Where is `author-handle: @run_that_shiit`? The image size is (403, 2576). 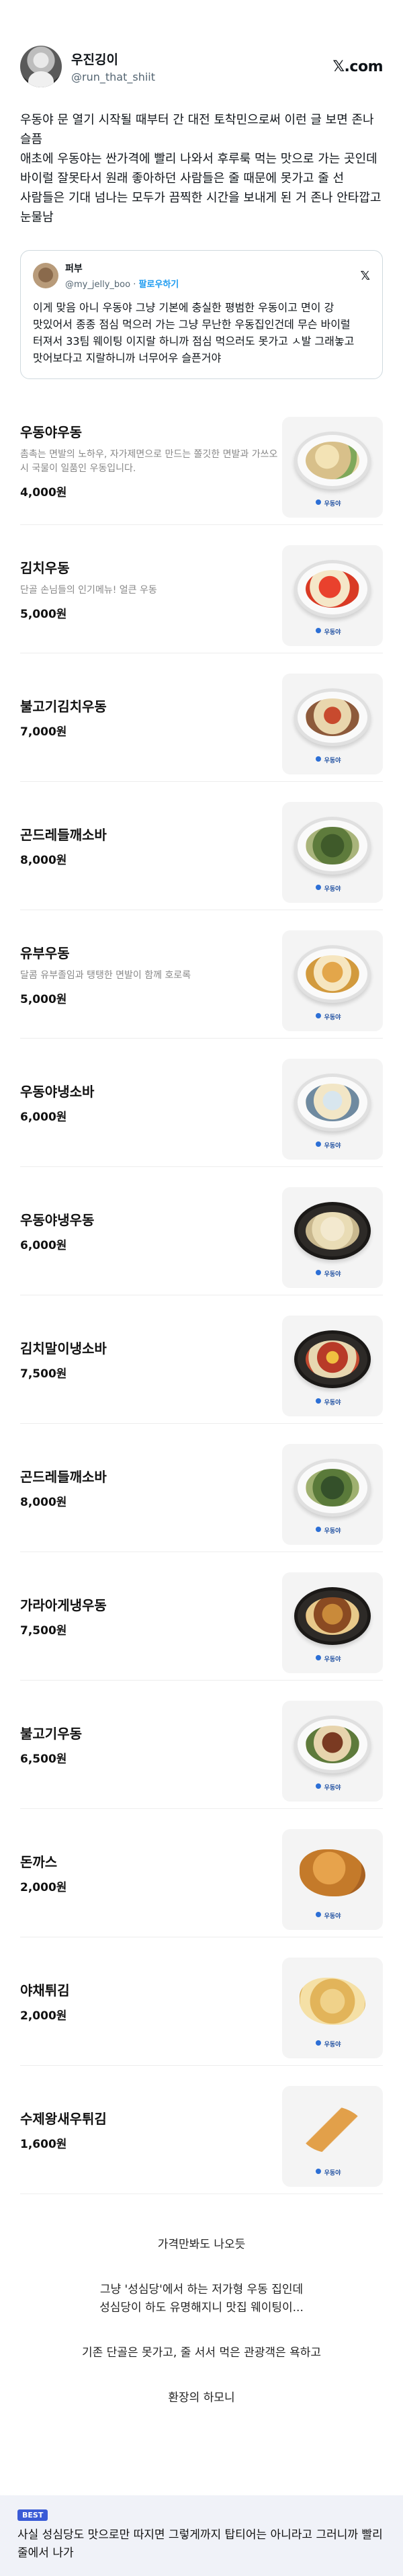
author-handle: @run_that_shiit is located at coordinates (201, 77).